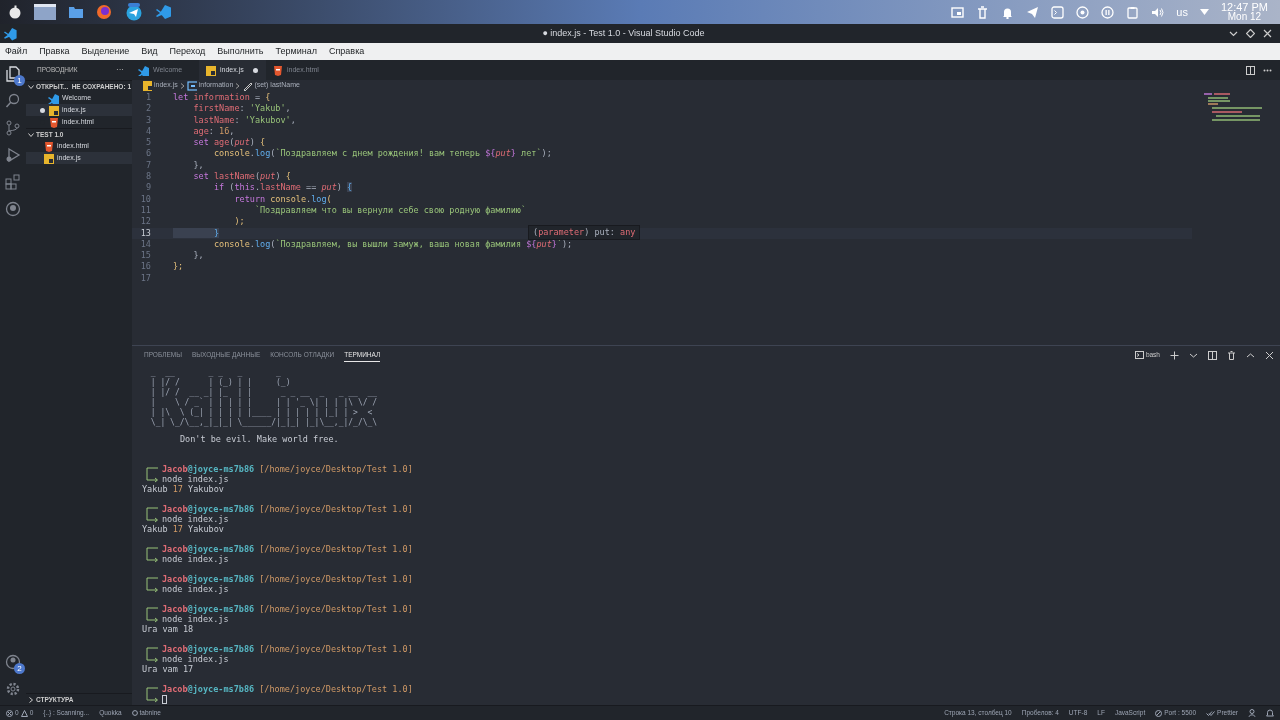 The width and height of the screenshot is (1280, 720). Describe the element at coordinates (277, 70) in the screenshot. I see `html-file-icon` at that location.